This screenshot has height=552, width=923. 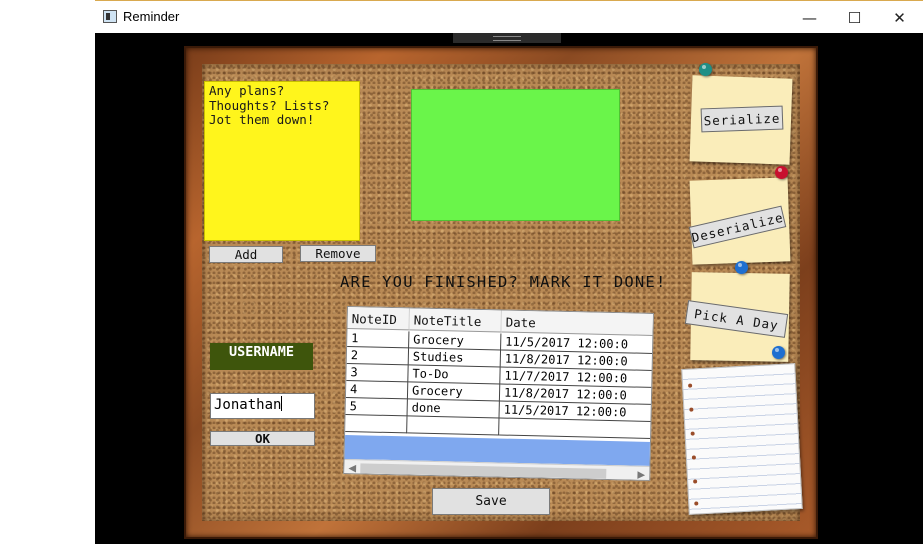 What do you see at coordinates (377, 373) in the screenshot?
I see `table-cell: 3` at bounding box center [377, 373].